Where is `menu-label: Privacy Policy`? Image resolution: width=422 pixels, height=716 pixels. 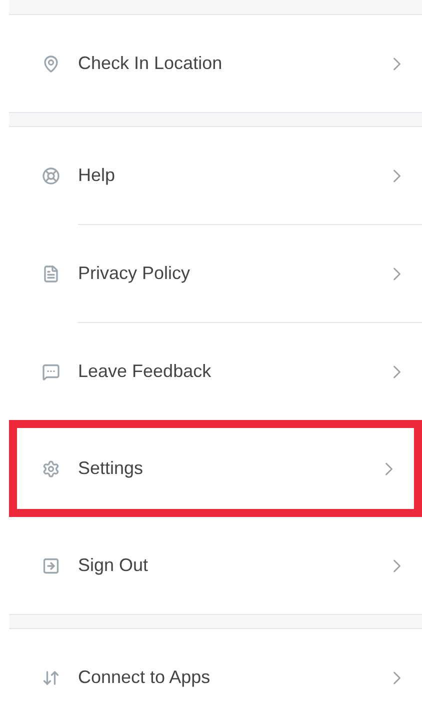
menu-label: Privacy Policy is located at coordinates (135, 273).